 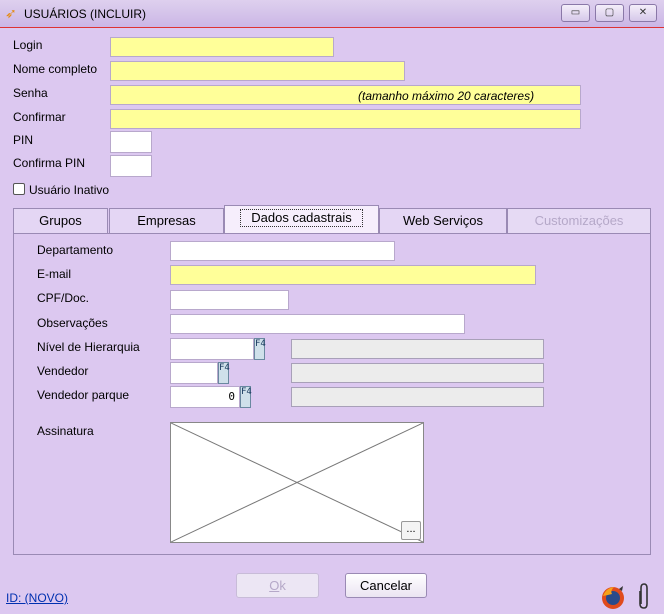 I want to click on vendedor-input, so click(x=194, y=373).